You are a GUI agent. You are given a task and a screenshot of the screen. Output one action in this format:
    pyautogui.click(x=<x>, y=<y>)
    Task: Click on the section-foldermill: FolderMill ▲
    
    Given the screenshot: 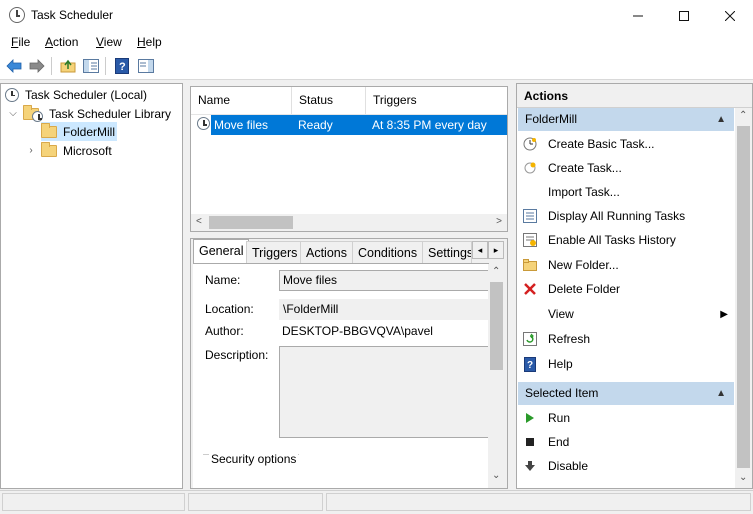 What is the action you would take?
    pyautogui.click(x=626, y=119)
    